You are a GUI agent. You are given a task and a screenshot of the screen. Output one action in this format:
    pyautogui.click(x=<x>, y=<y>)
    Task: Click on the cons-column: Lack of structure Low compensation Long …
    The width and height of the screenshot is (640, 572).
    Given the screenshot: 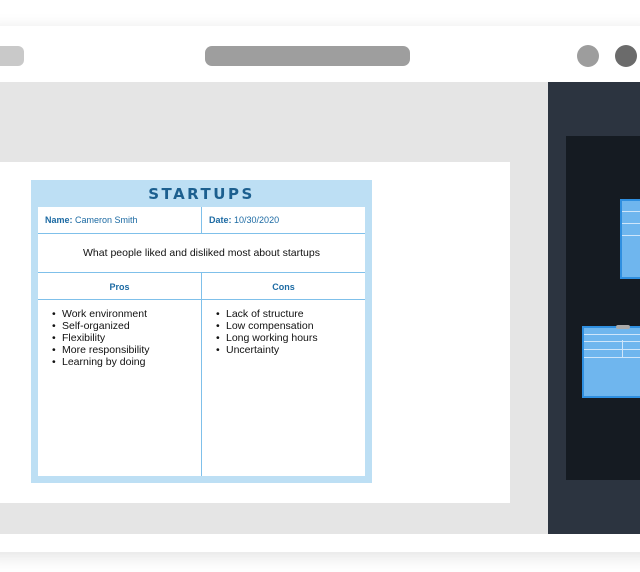 What is the action you would take?
    pyautogui.click(x=283, y=388)
    